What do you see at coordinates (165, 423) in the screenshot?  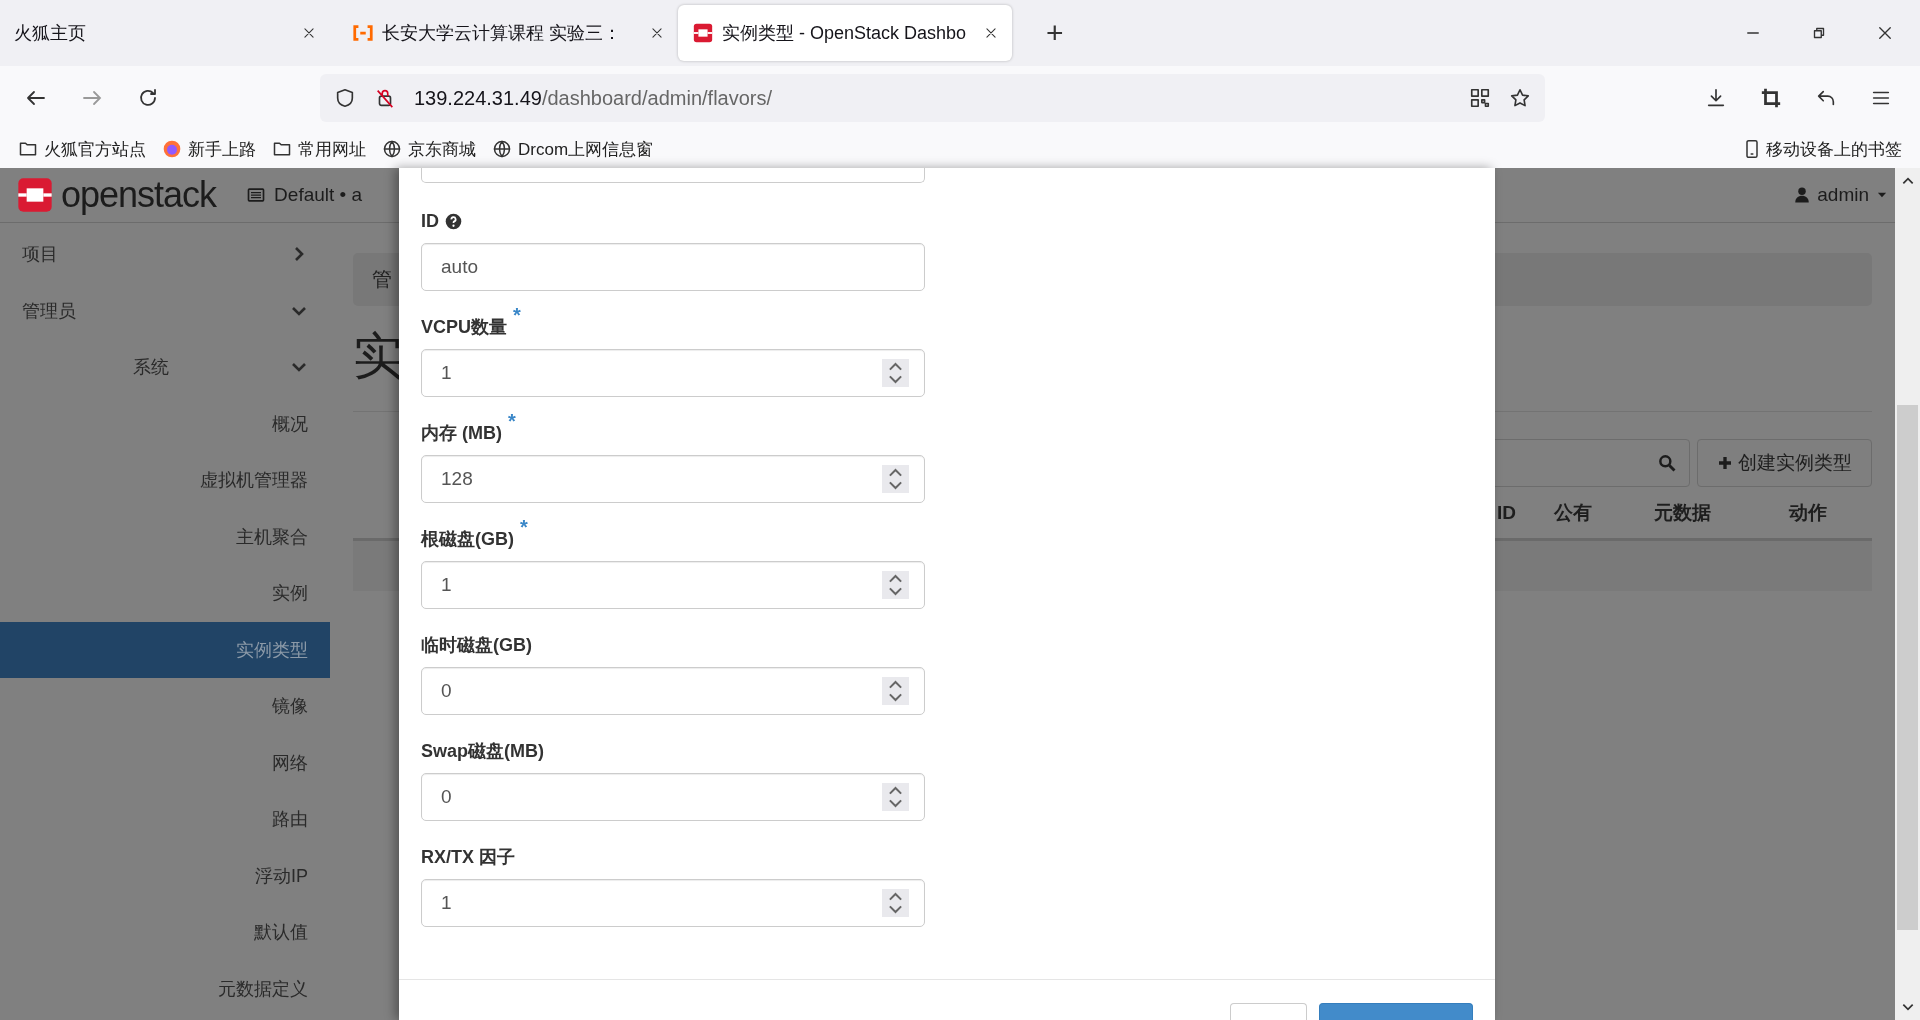 I see `sidebar-item: 概况` at bounding box center [165, 423].